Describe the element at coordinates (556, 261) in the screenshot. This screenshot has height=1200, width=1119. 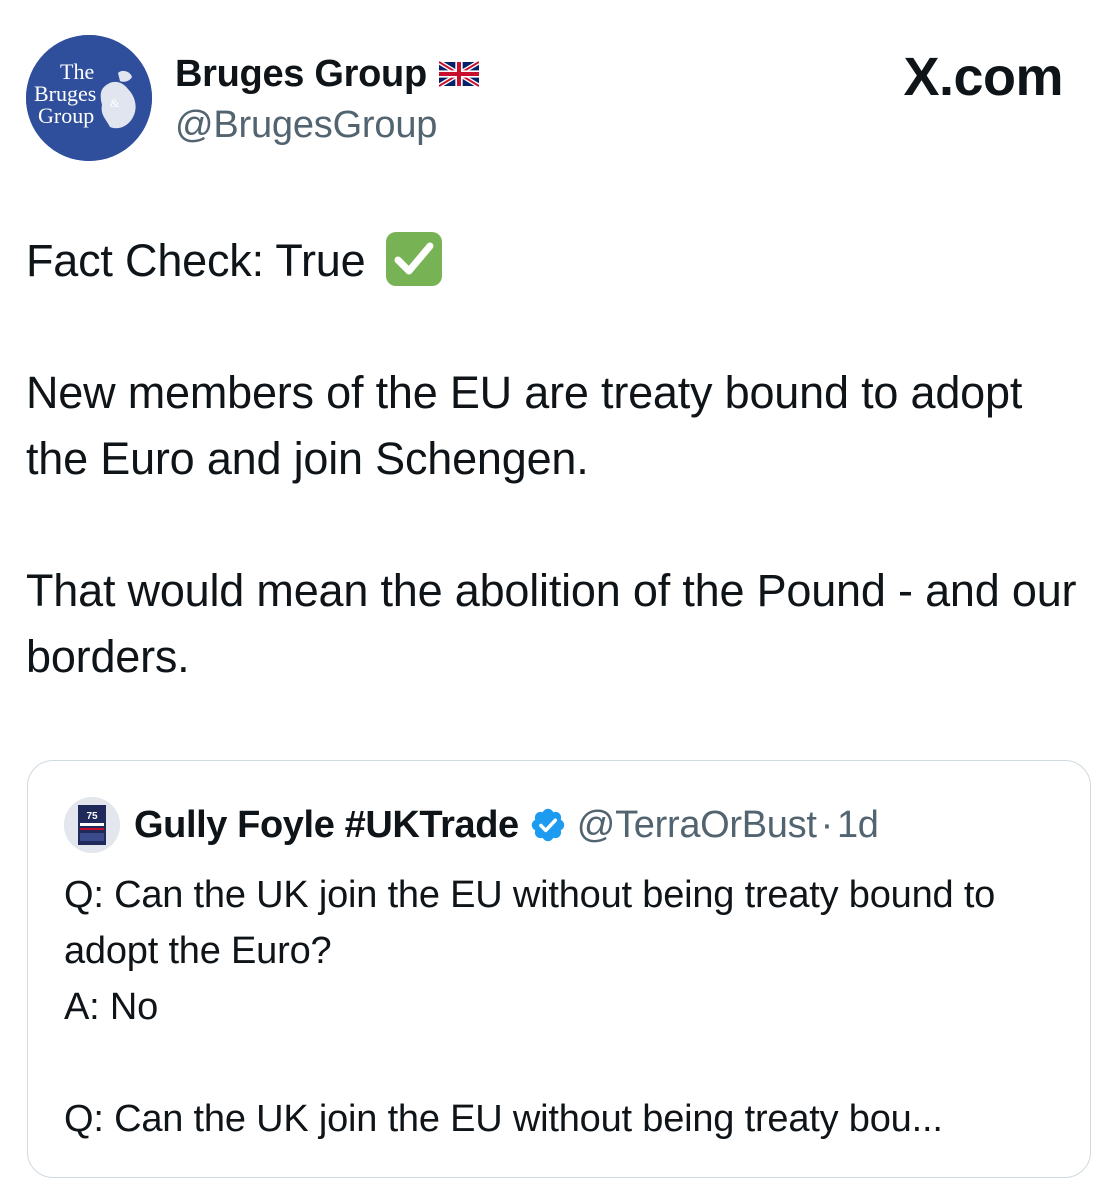
I see `tweet-line-fact-check: Fact Check: True` at that location.